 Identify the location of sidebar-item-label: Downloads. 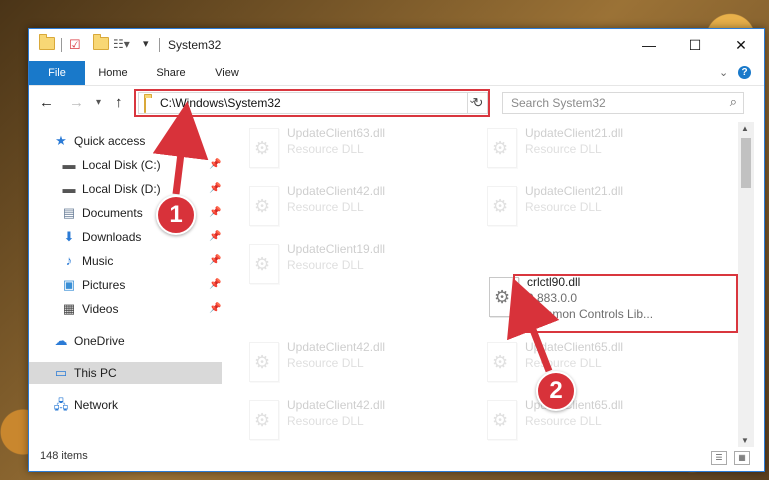
(112, 237).